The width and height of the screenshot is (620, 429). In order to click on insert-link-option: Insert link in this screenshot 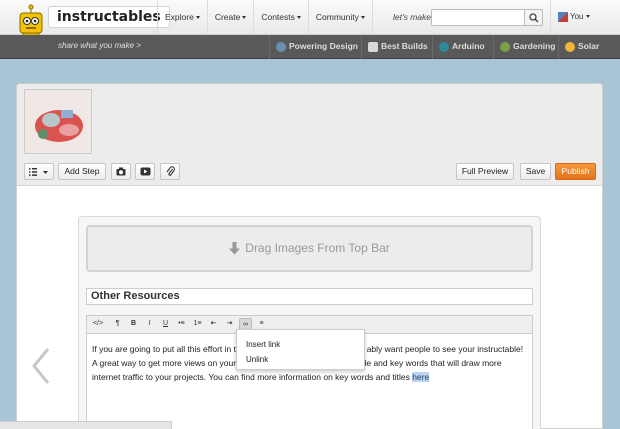, I will do `click(263, 344)`.